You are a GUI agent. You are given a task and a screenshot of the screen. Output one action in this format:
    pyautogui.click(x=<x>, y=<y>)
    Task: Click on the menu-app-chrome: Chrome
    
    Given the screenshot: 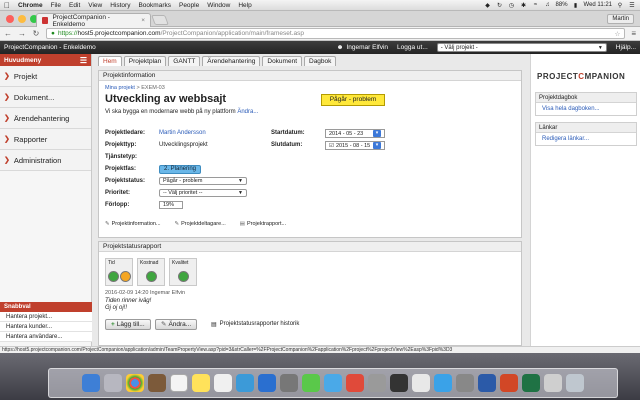 What is the action you would take?
    pyautogui.click(x=30, y=5)
    